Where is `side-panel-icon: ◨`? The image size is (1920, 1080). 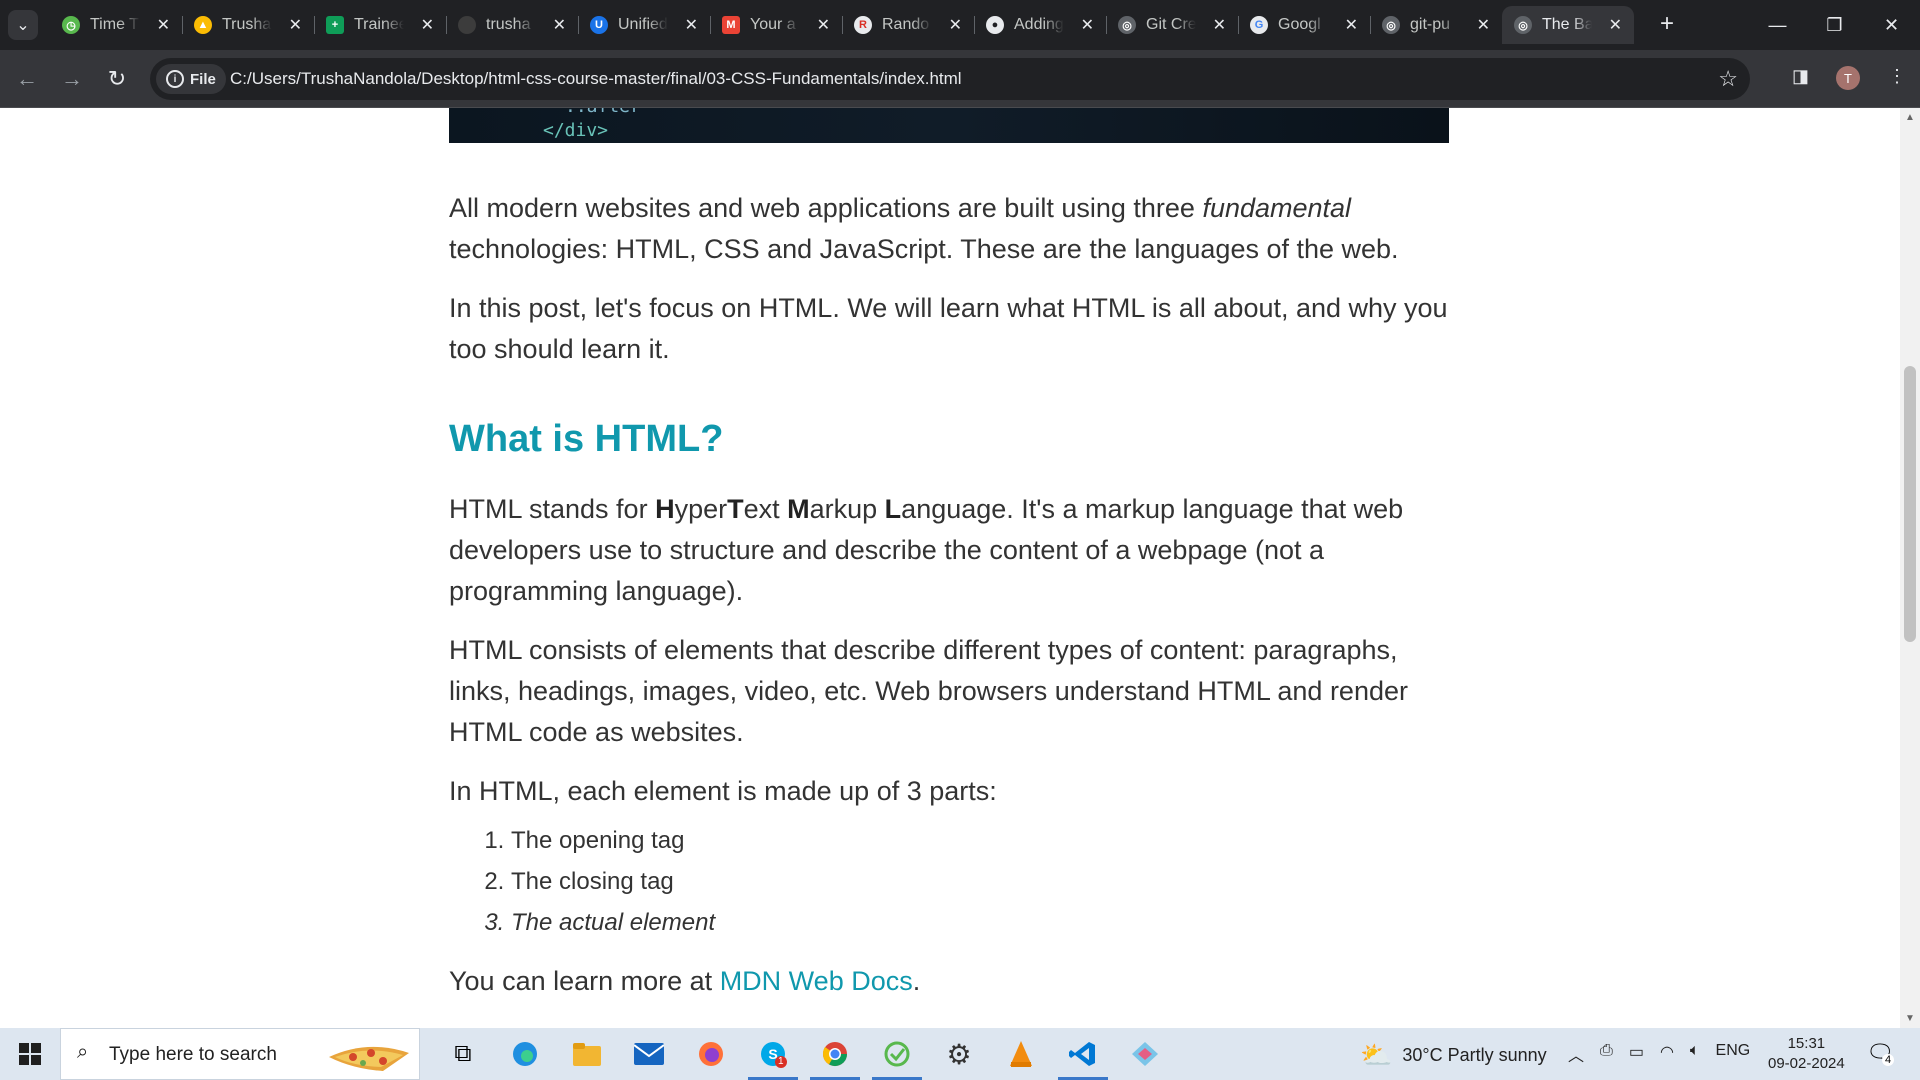 side-panel-icon: ◨ is located at coordinates (1800, 76).